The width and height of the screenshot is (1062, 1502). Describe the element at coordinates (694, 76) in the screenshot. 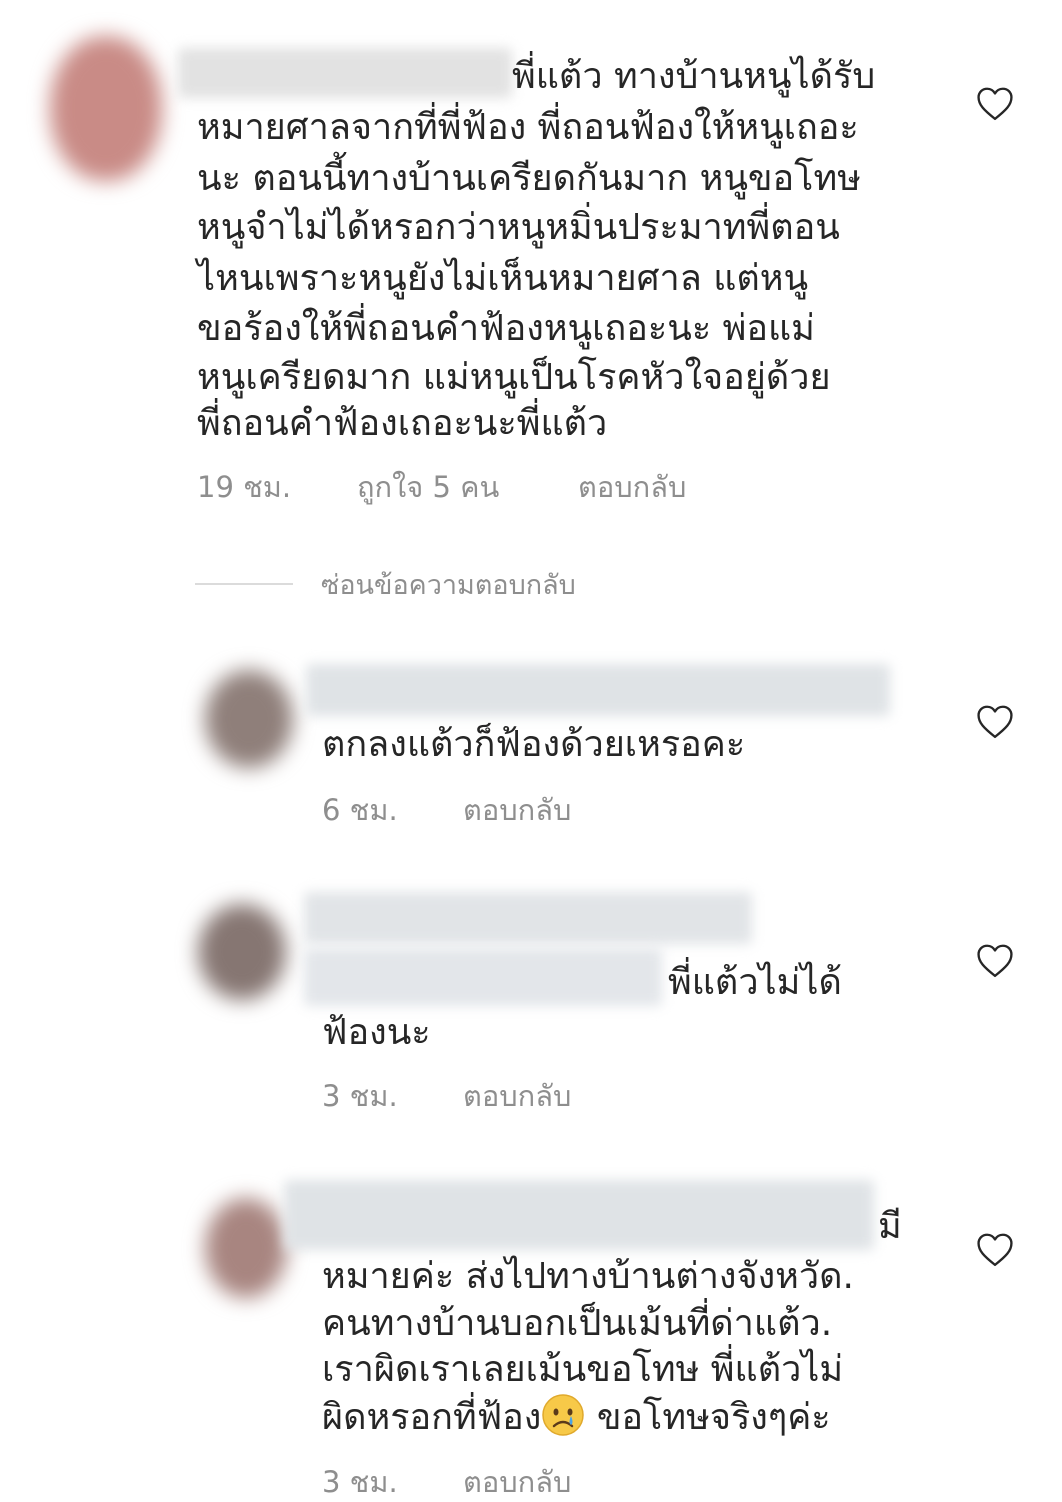

I see `comment-line: พี่แต้ว ทางบ้านหนูได้รับ` at that location.